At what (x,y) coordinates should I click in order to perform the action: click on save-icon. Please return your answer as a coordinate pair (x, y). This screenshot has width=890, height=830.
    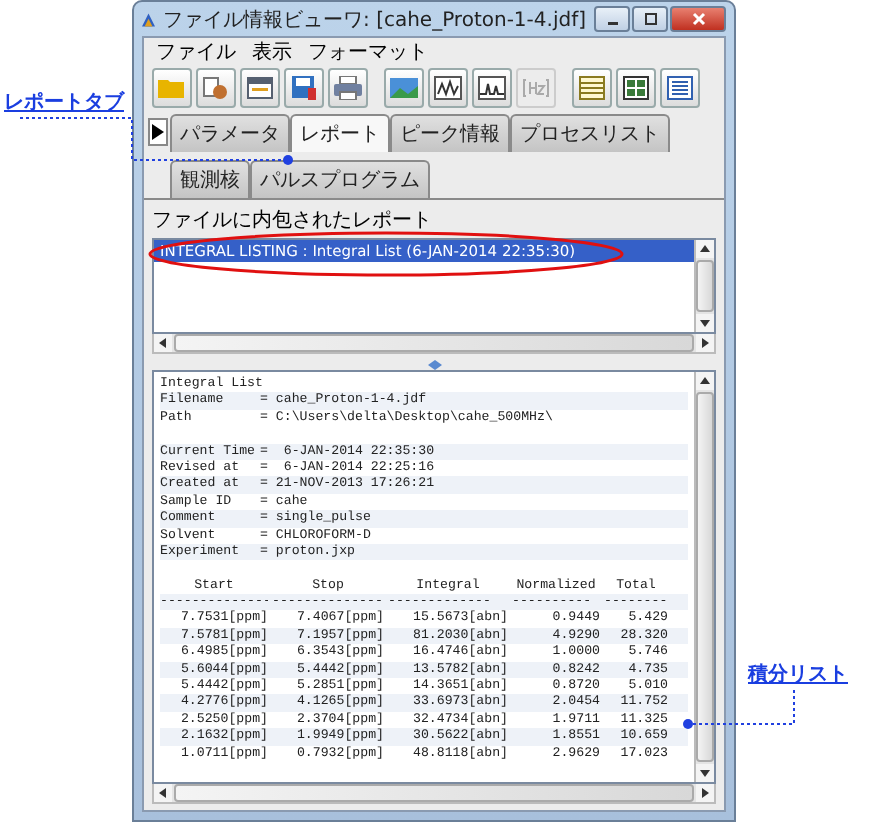
    Looking at the image, I should click on (304, 88).